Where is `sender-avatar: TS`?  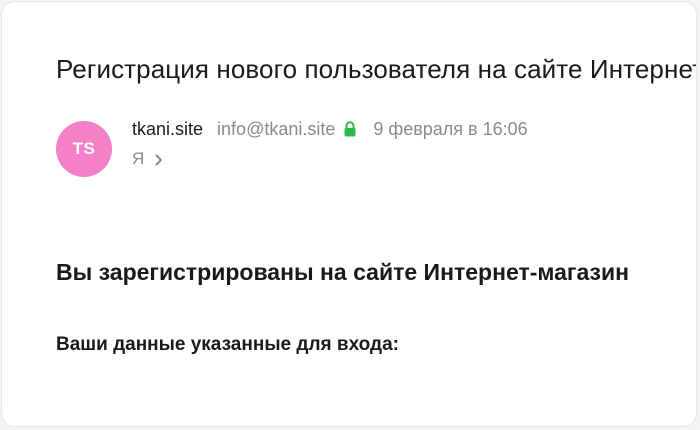 sender-avatar: TS is located at coordinates (84, 149).